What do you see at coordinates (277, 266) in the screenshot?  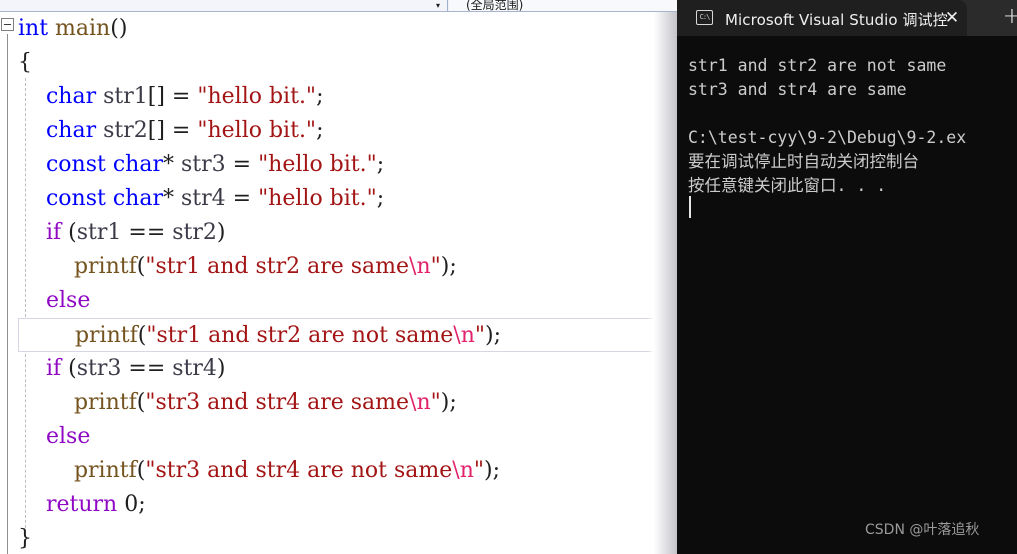 I see `code-token: "str1 and str2 are same` at bounding box center [277, 266].